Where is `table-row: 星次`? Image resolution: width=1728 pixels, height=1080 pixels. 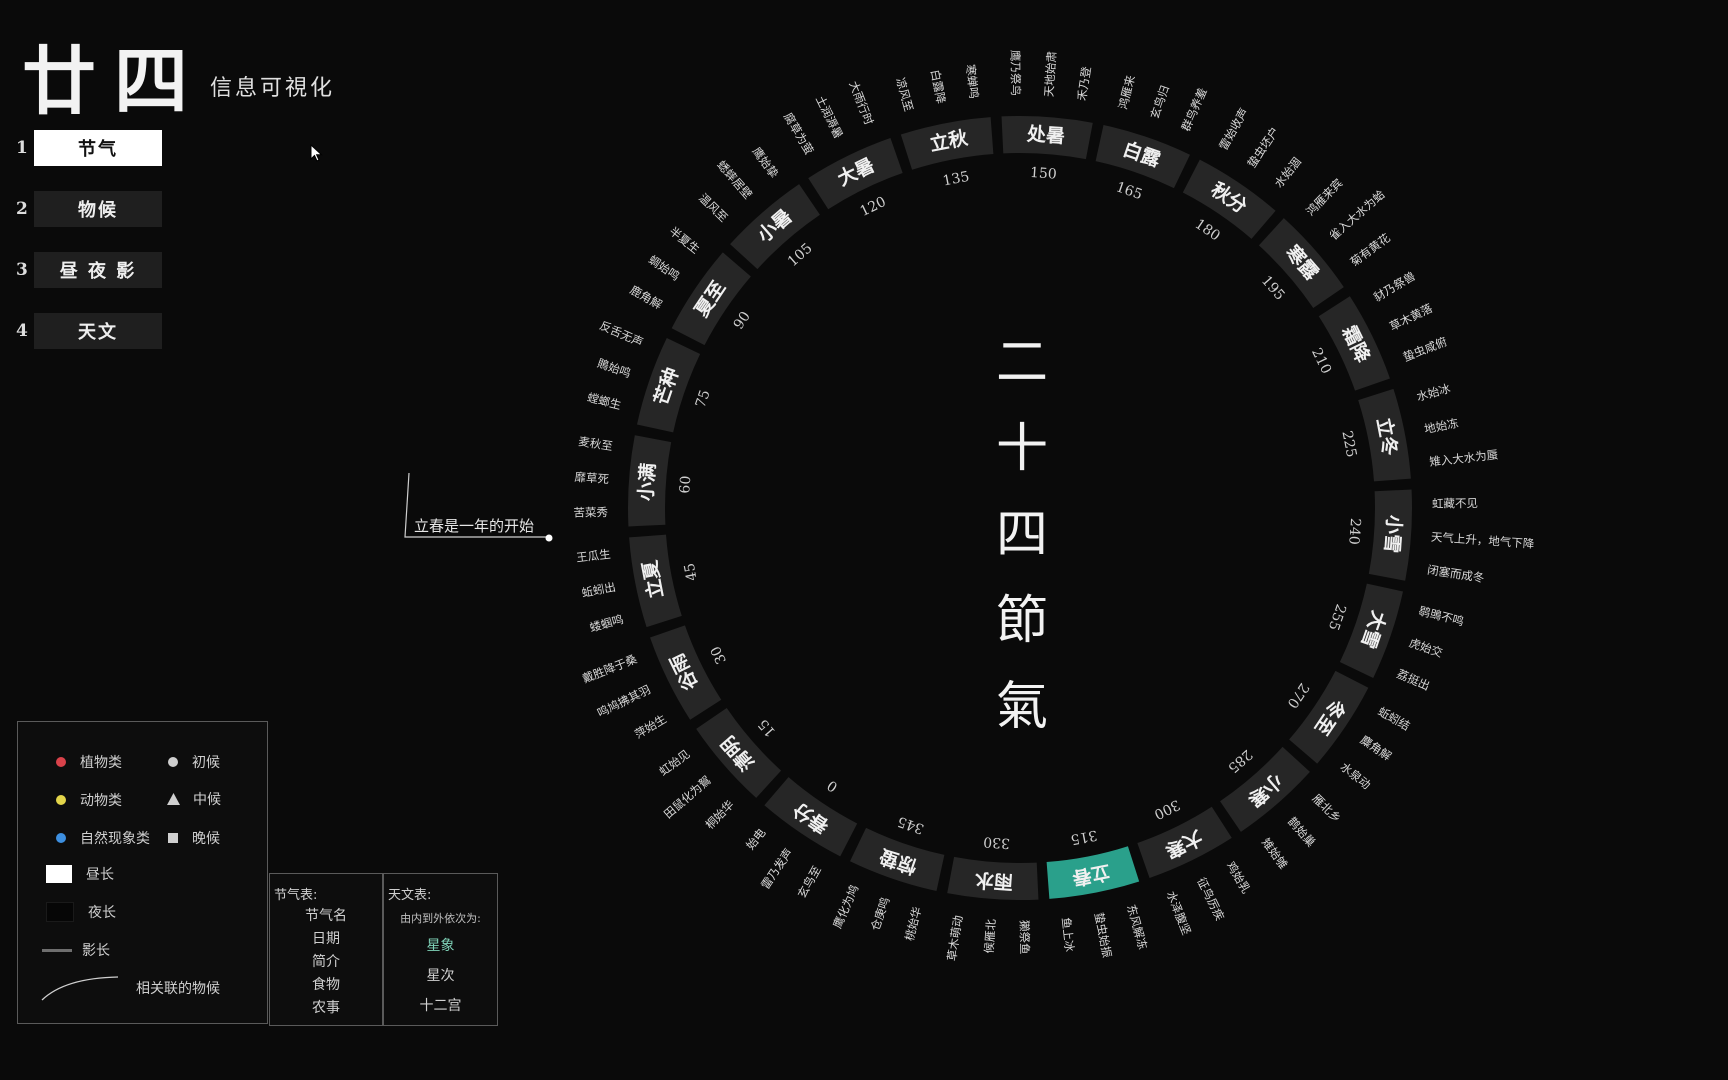 table-row: 星次 is located at coordinates (440, 976).